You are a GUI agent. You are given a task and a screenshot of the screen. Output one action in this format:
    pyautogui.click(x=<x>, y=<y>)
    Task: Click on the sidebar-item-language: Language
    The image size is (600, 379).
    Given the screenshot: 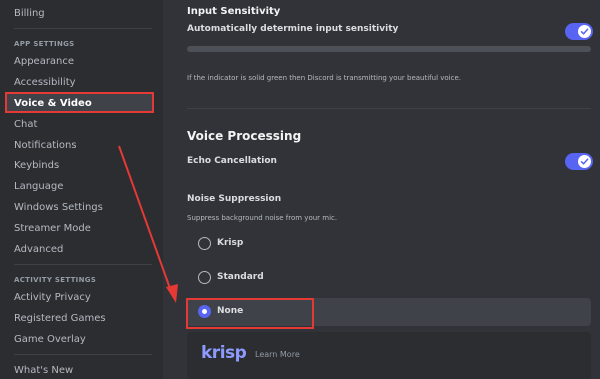 What is the action you would take?
    pyautogui.click(x=38, y=186)
    